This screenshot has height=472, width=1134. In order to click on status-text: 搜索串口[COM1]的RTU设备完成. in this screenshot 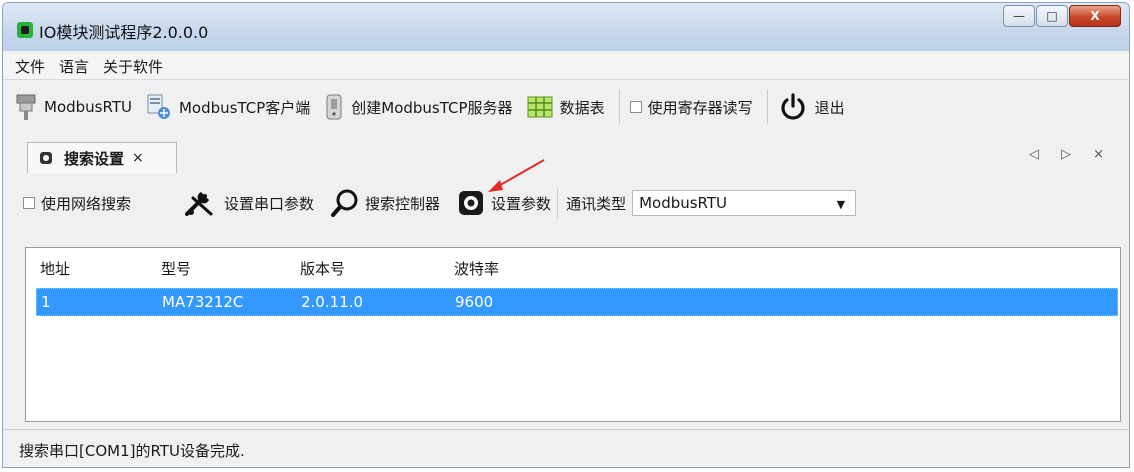, I will do `click(132, 450)`.